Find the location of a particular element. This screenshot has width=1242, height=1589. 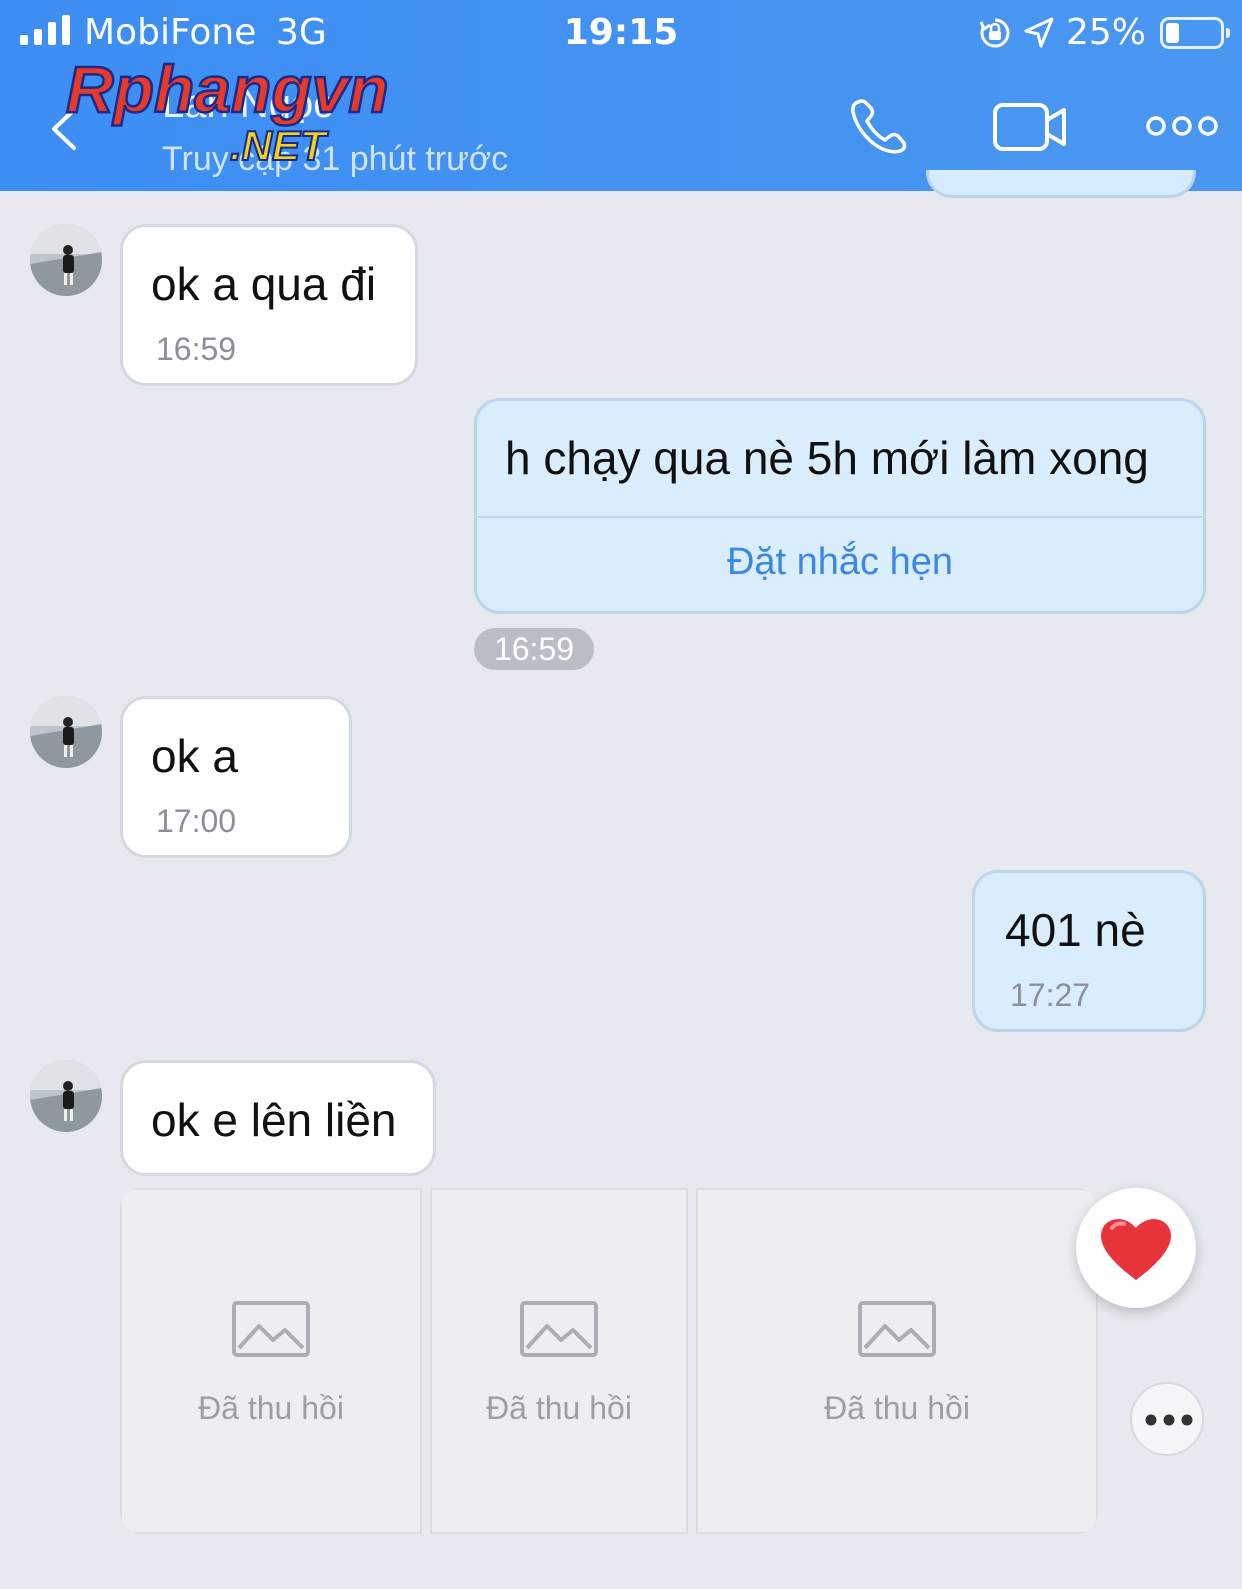

message-bubble-outgoing: 401 nè 17:27 is located at coordinates (1089, 951).